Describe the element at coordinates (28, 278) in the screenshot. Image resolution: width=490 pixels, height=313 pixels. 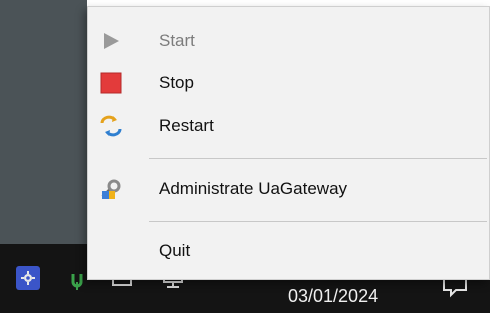
I see `gear-app-icon` at that location.